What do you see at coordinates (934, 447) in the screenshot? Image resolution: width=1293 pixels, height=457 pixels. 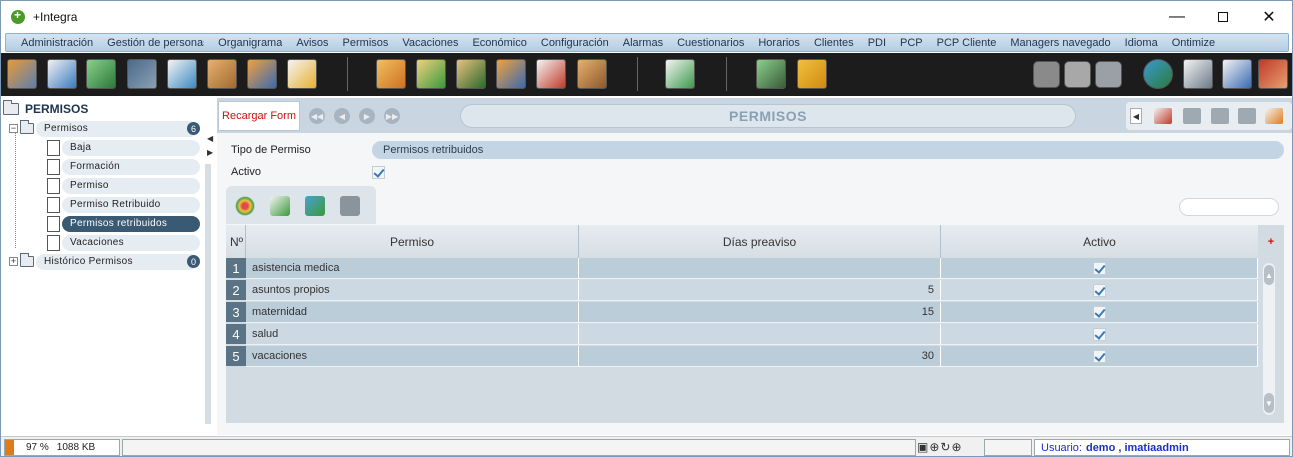 I see `download-icon: ⊕` at bounding box center [934, 447].